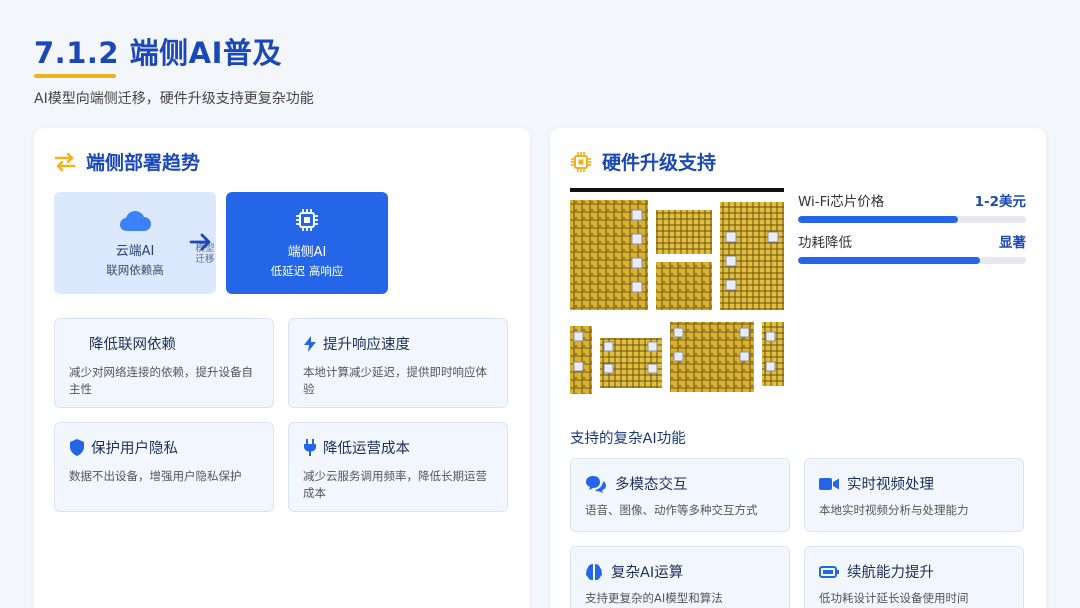  What do you see at coordinates (135, 251) in the screenshot?
I see `cloud-ai-name: 云端AI` at bounding box center [135, 251].